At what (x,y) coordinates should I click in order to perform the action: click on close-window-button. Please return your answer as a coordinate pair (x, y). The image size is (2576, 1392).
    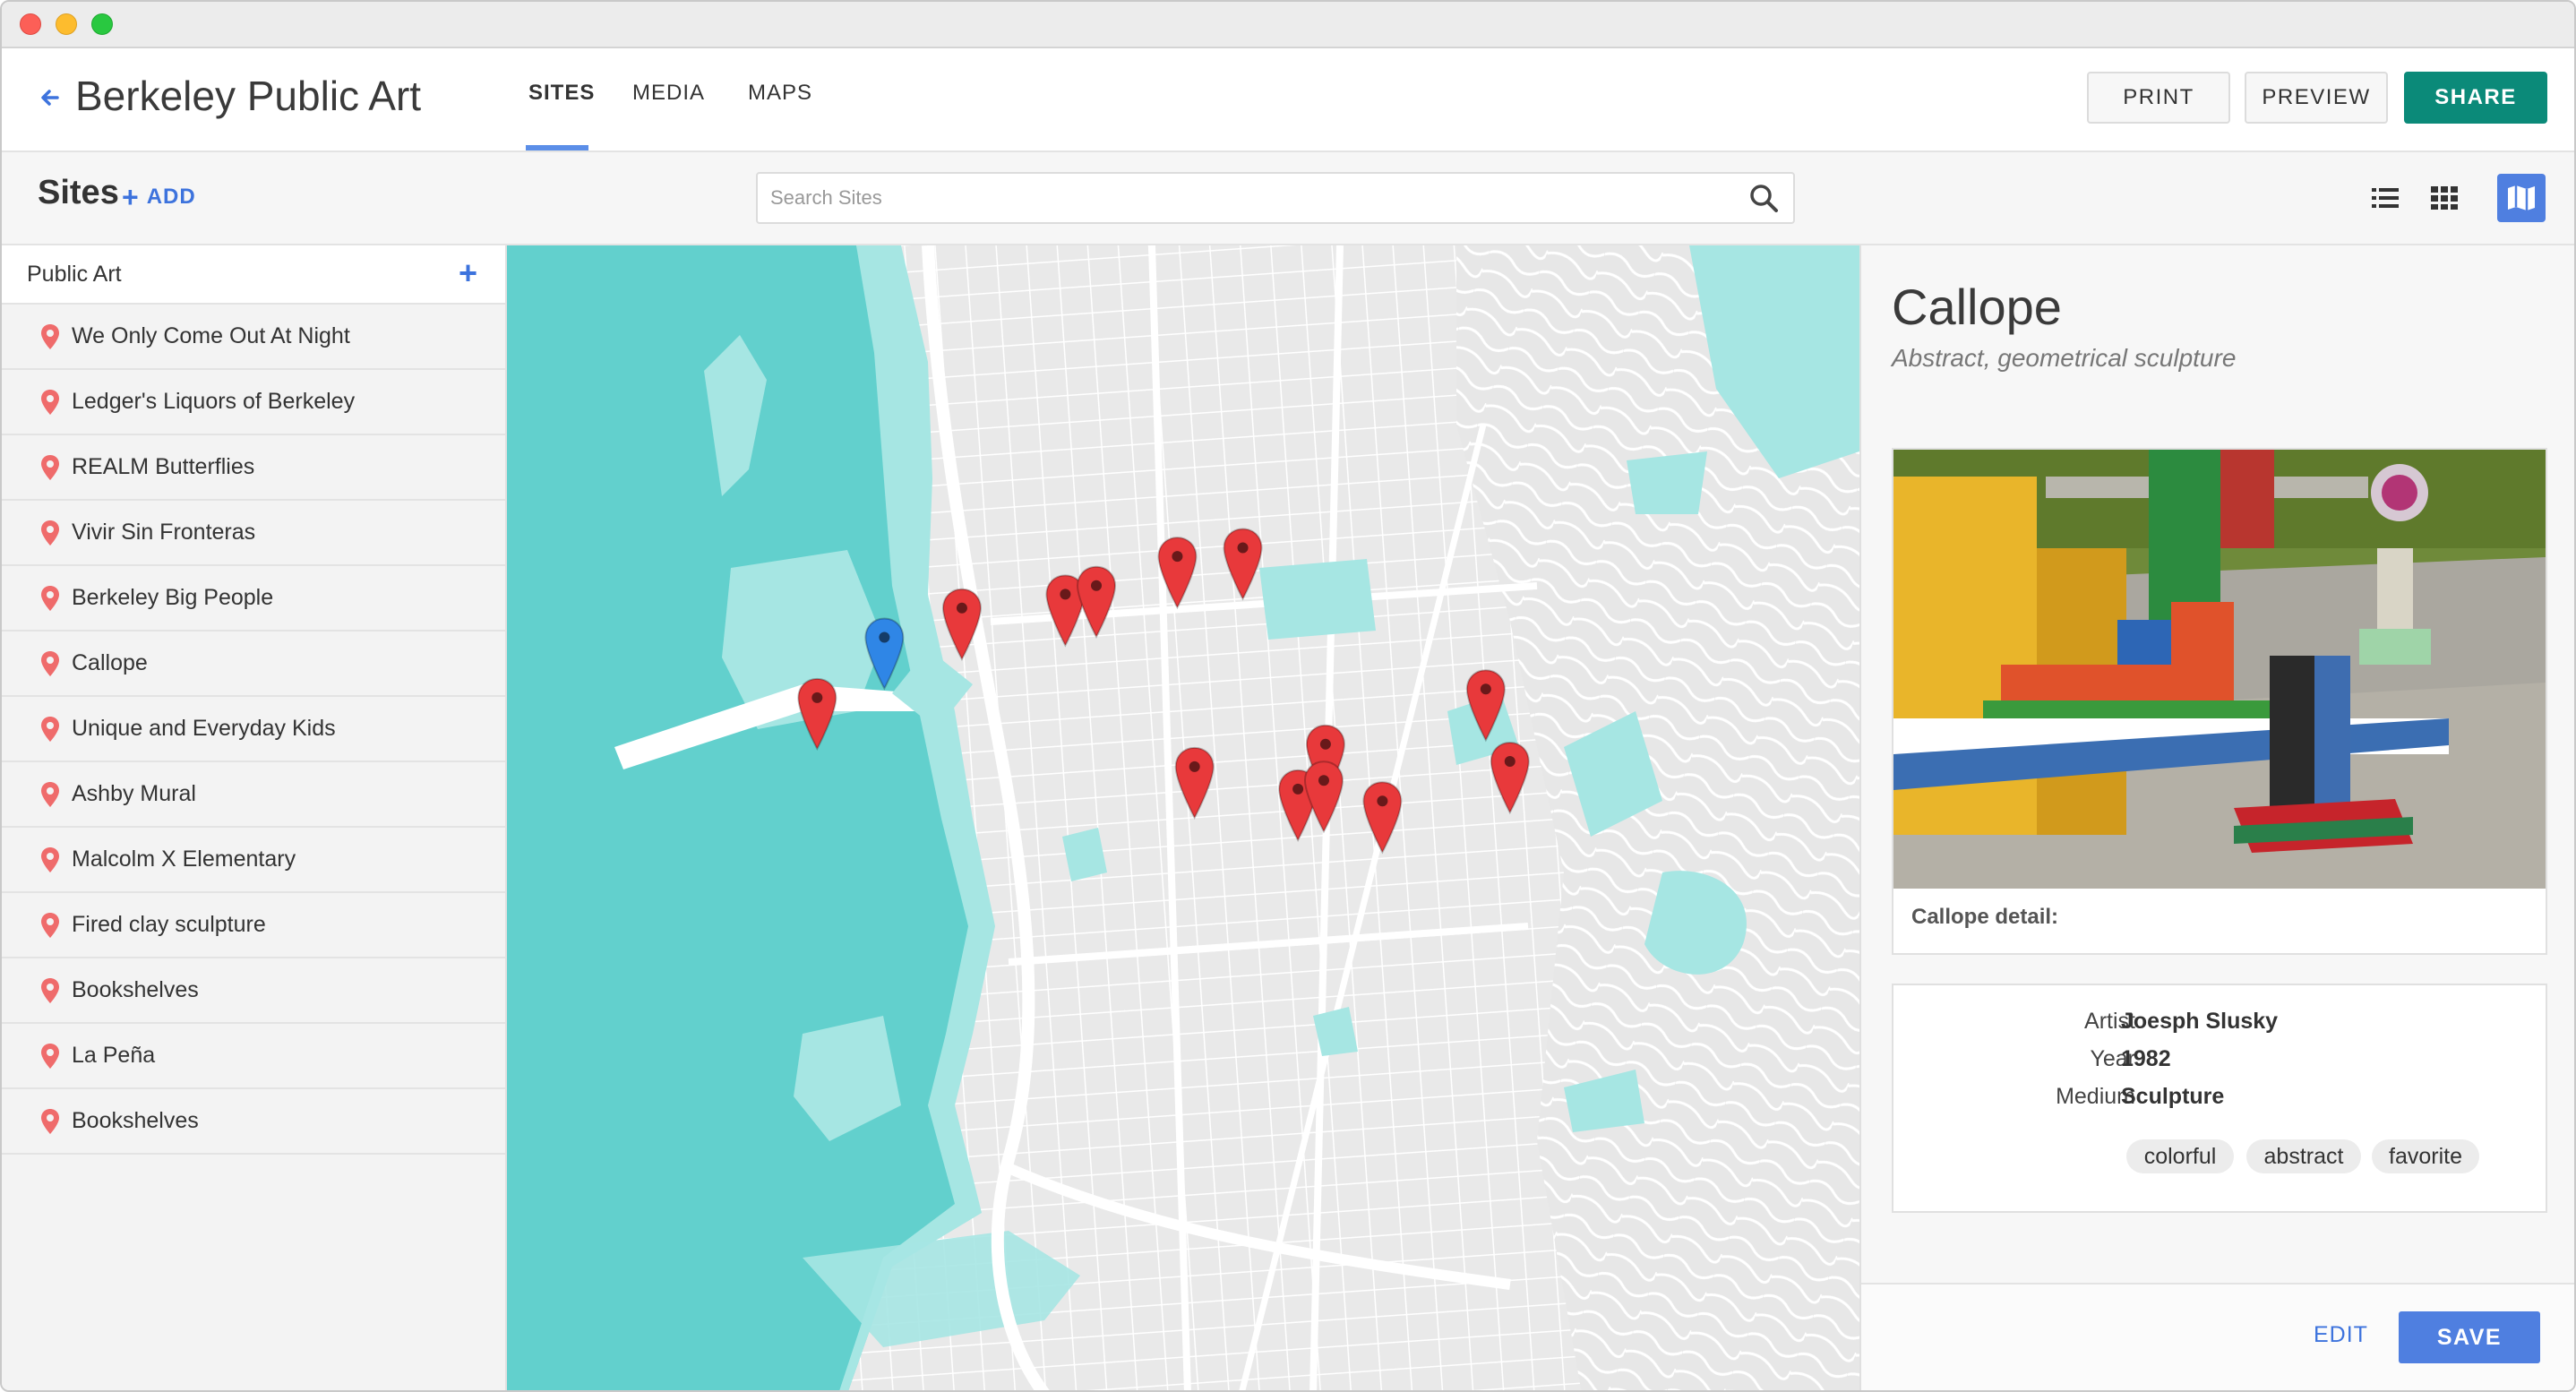
    Looking at the image, I should click on (30, 24).